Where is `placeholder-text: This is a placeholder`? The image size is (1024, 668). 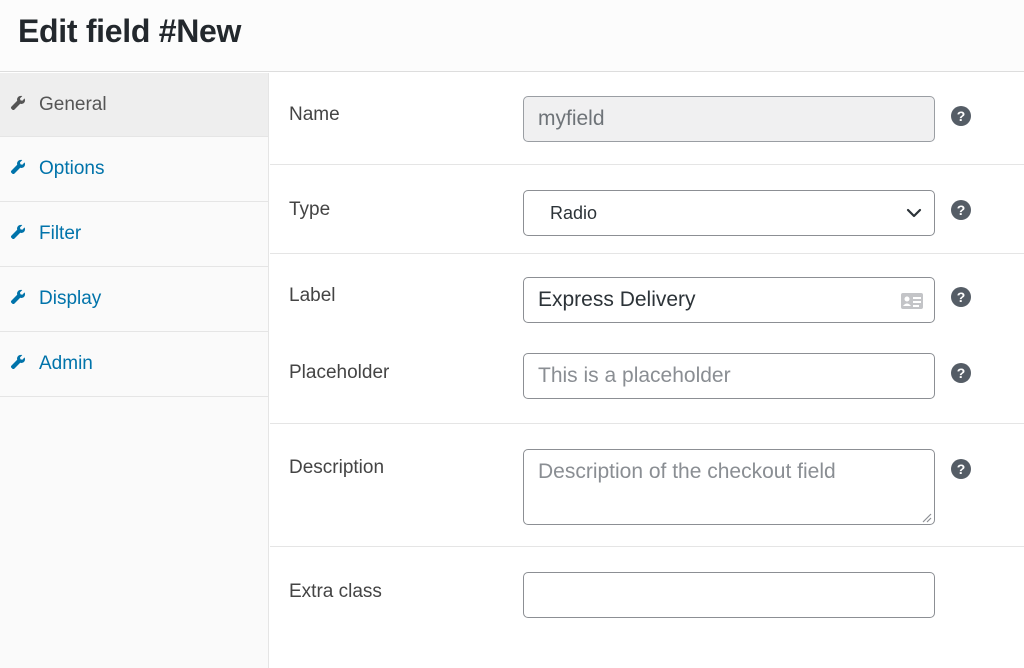 placeholder-text: This is a placeholder is located at coordinates (634, 375).